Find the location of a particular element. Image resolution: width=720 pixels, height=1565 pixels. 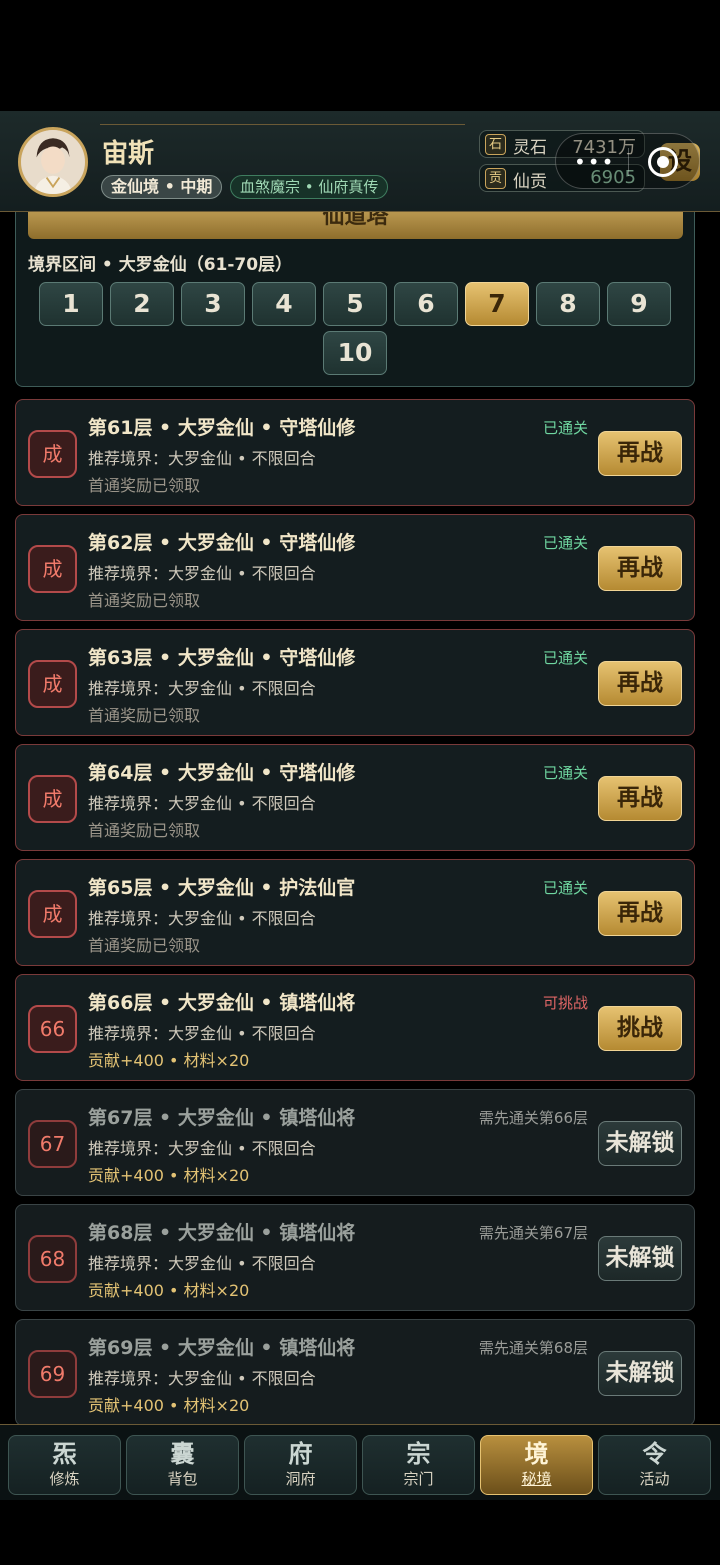

header-divider is located at coordinates (282, 124).